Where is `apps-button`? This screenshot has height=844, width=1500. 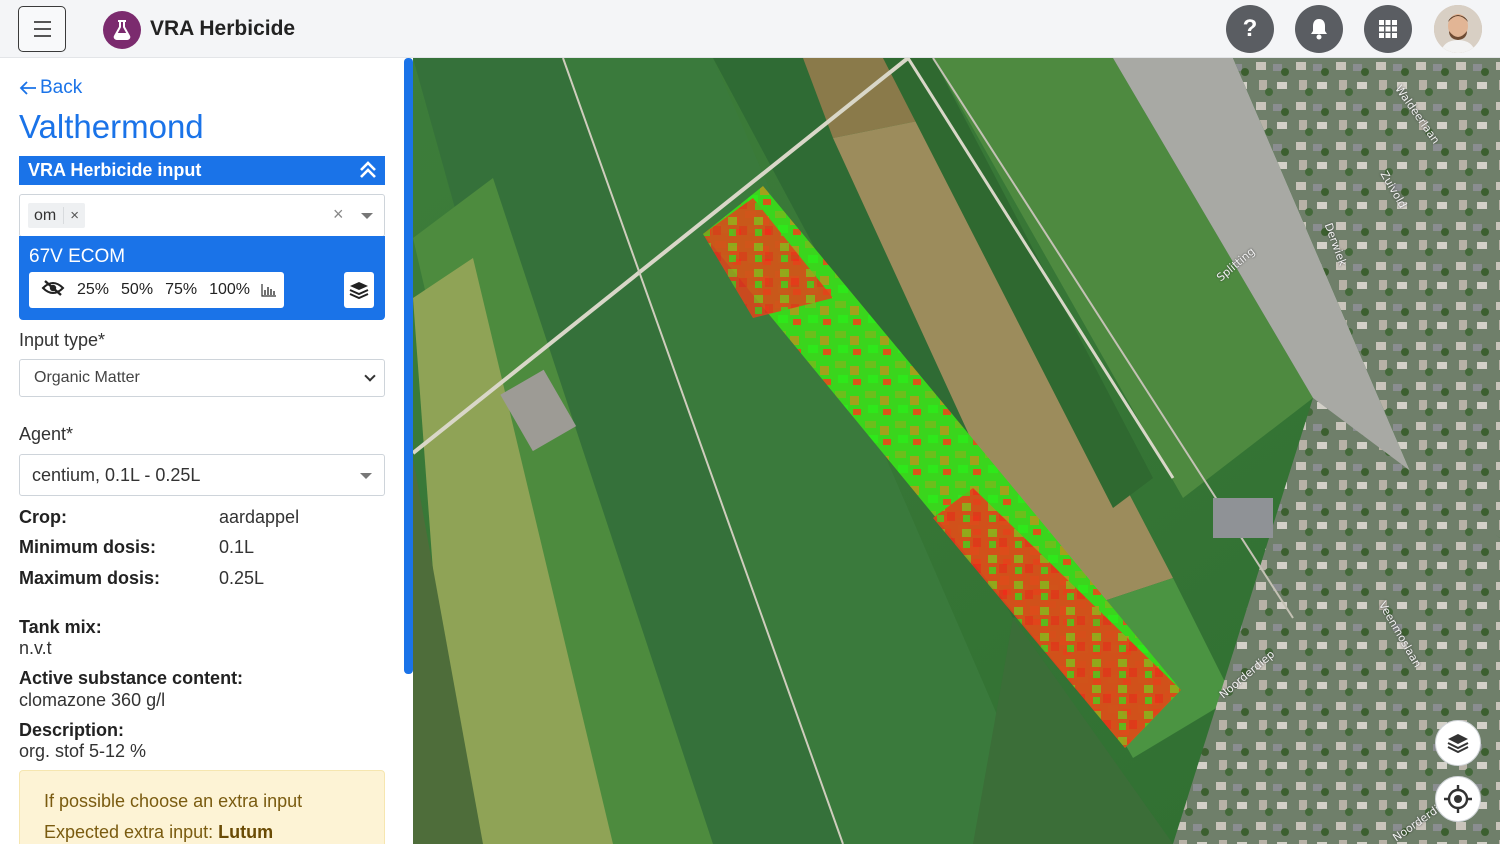
apps-button is located at coordinates (1388, 29).